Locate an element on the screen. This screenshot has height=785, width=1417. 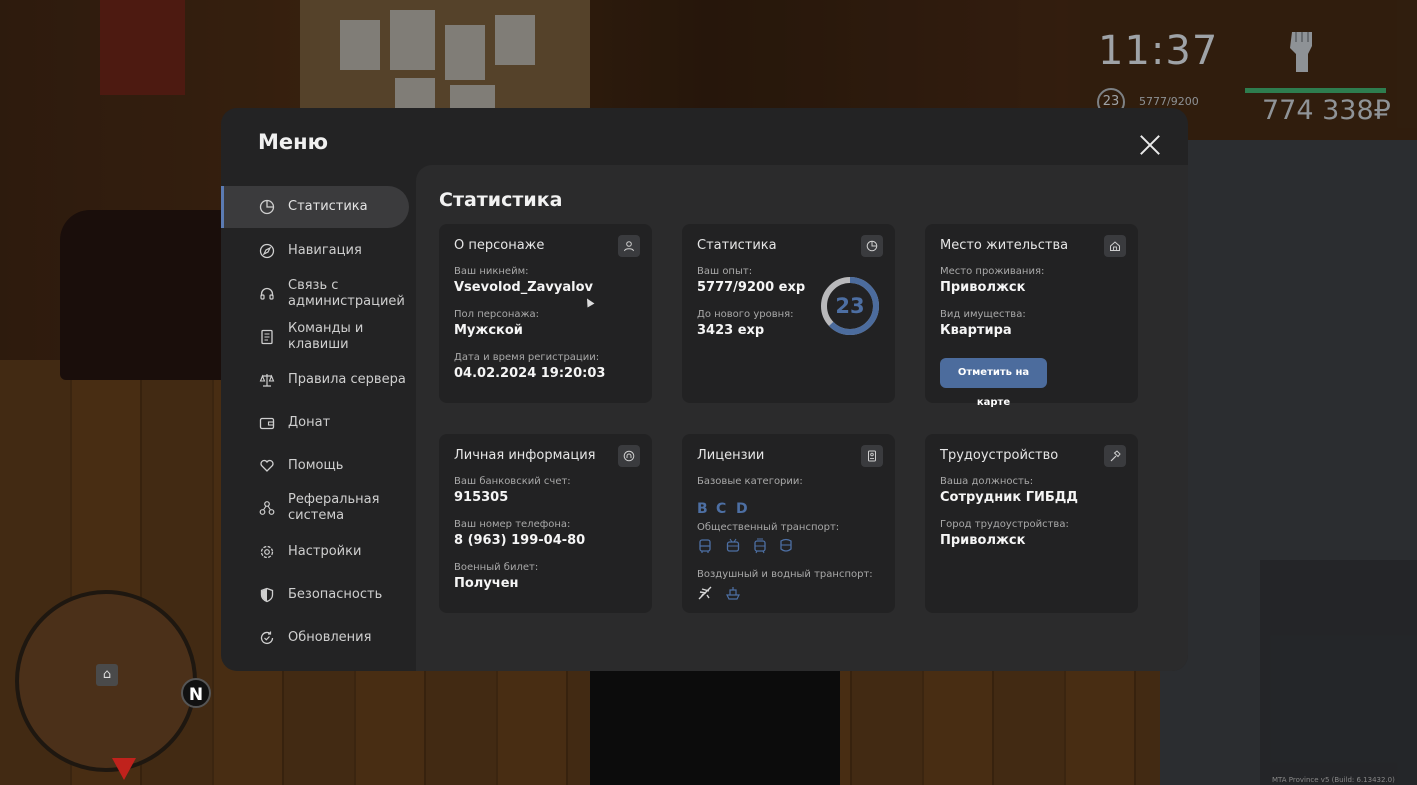
player-marker-icon is located at coordinates (124, 769).